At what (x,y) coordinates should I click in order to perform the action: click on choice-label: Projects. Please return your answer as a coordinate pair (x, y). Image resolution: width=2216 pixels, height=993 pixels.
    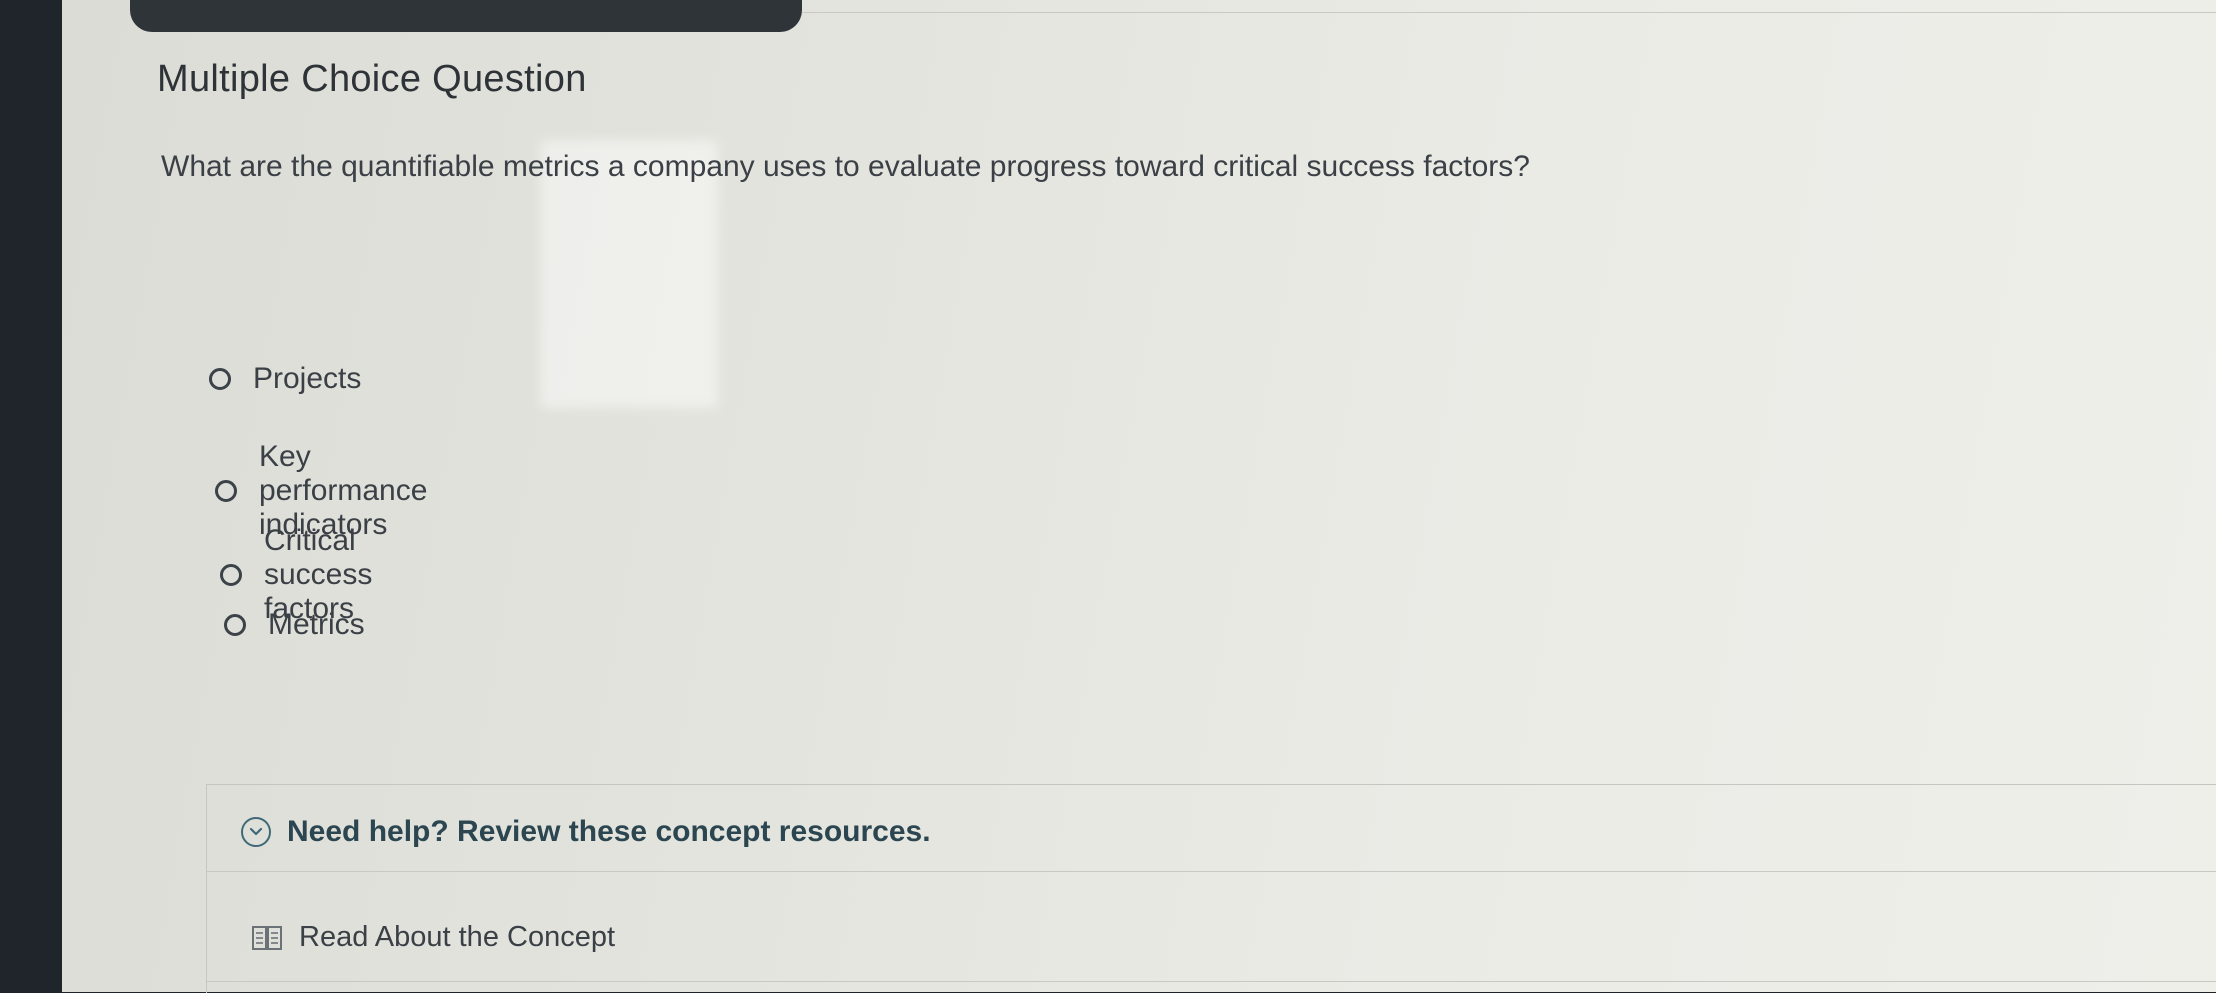
    Looking at the image, I should click on (307, 378).